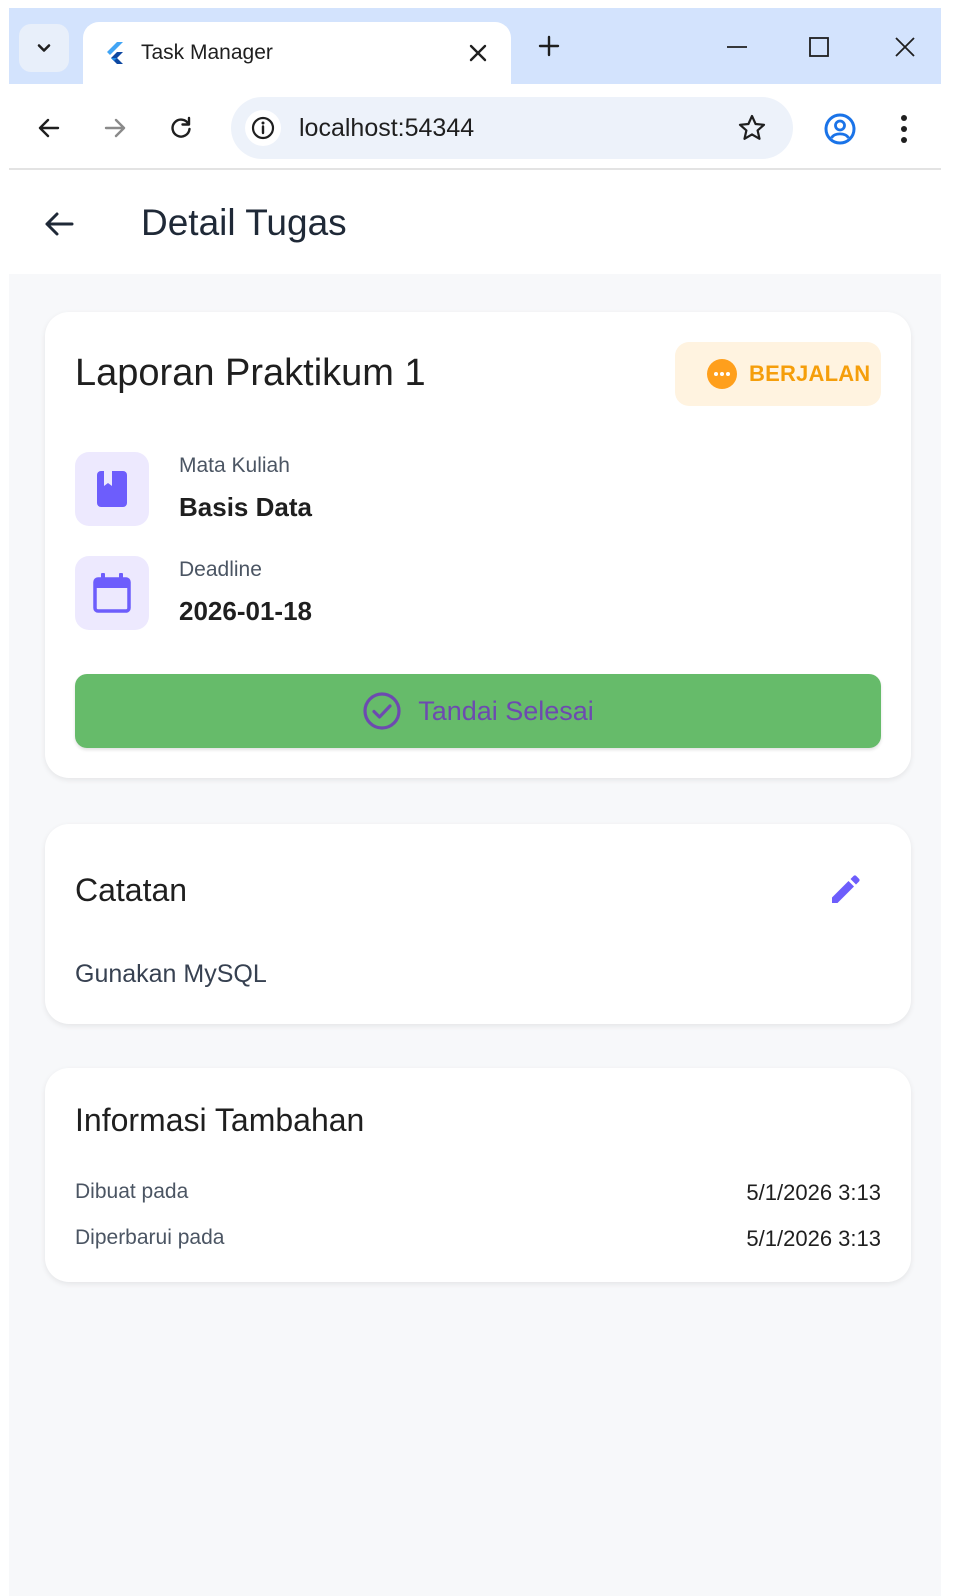 The image size is (958, 1596). I want to click on account-icon, so click(840, 129).